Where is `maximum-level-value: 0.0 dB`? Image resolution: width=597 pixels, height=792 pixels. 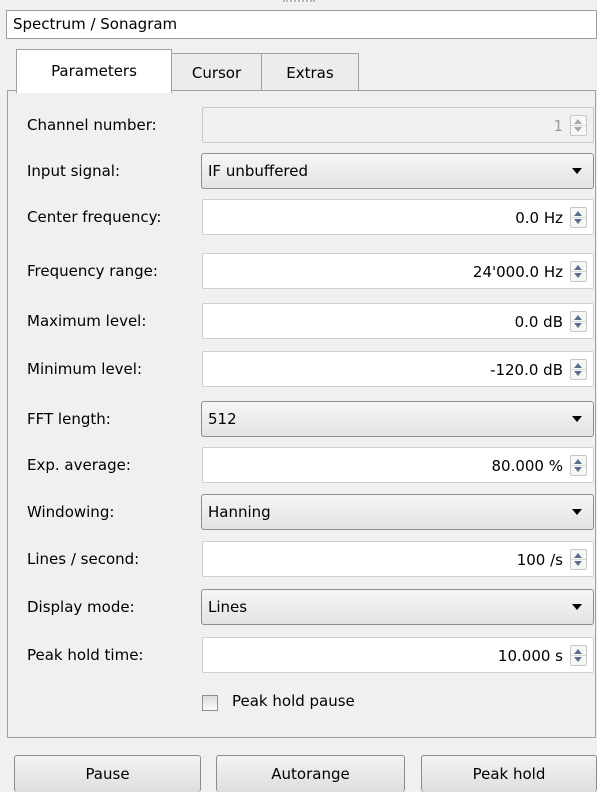 maximum-level-value: 0.0 dB is located at coordinates (538, 322).